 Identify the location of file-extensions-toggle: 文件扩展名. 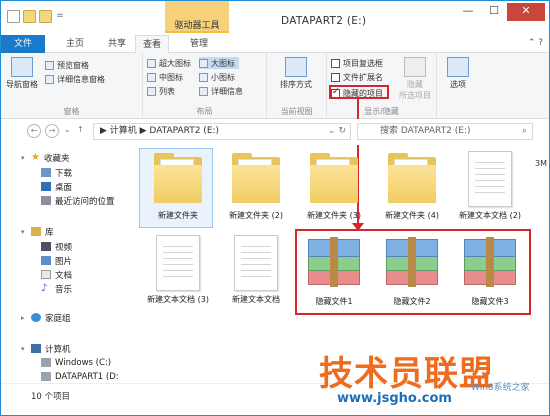
(357, 77).